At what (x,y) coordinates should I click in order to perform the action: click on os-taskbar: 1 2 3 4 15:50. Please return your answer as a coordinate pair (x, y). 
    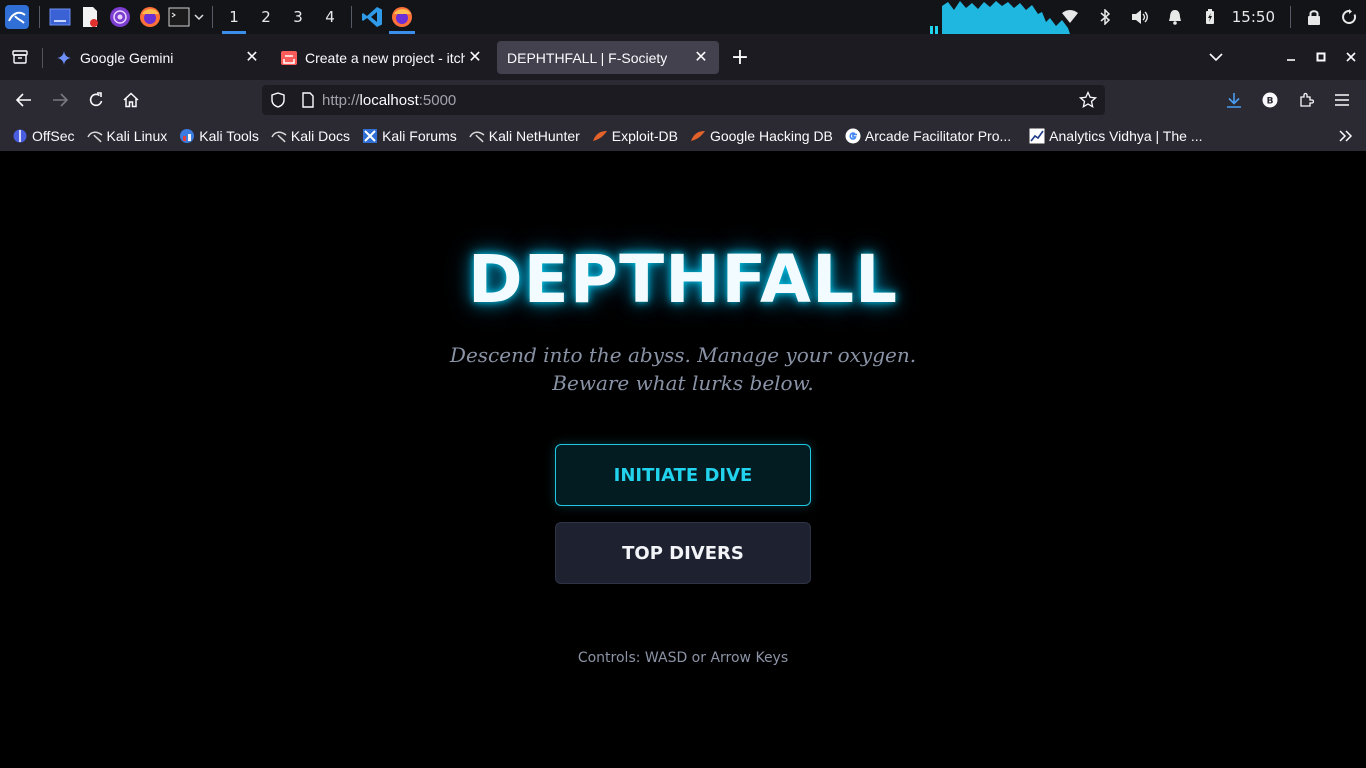
    Looking at the image, I should click on (683, 17).